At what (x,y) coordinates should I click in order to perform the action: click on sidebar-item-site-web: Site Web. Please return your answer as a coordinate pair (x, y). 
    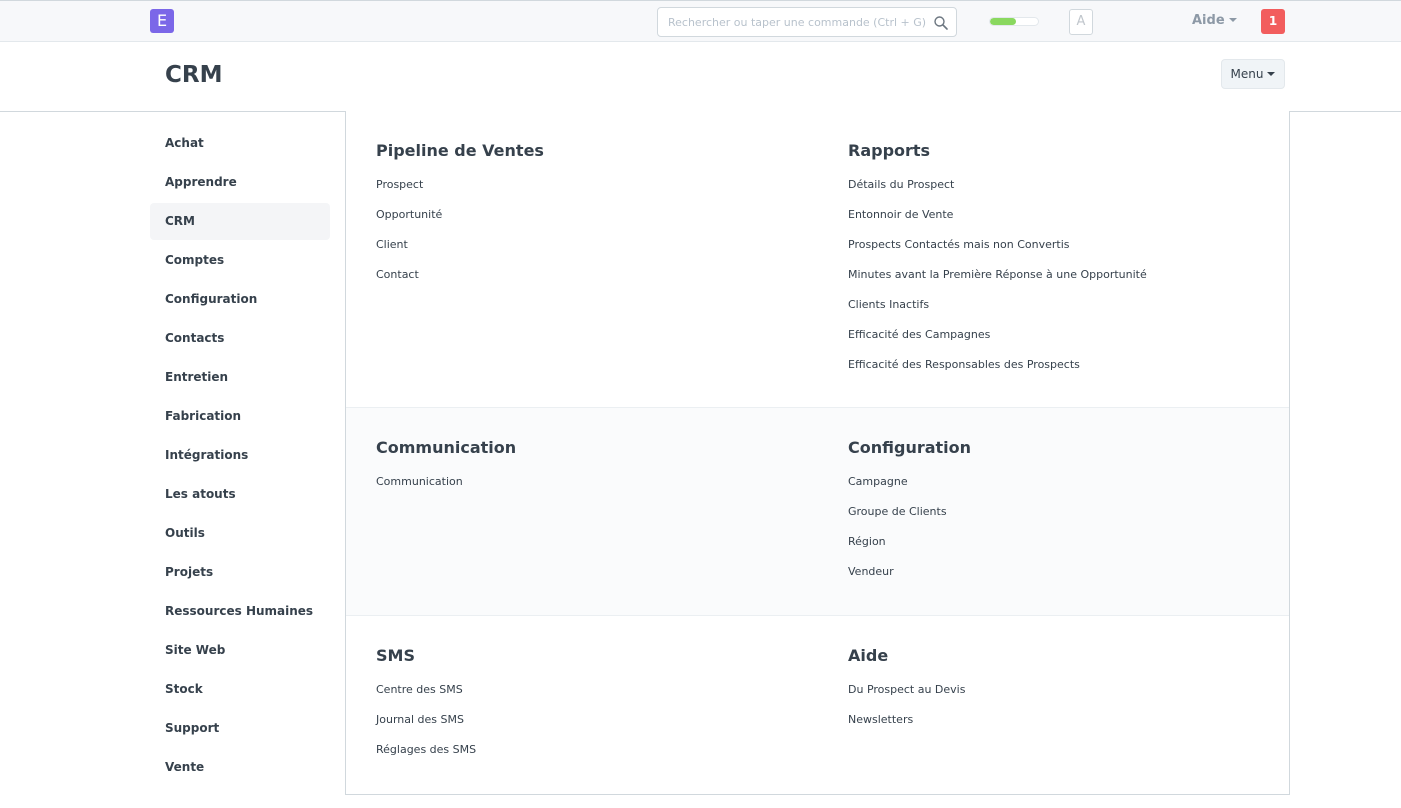
    Looking at the image, I should click on (240, 650).